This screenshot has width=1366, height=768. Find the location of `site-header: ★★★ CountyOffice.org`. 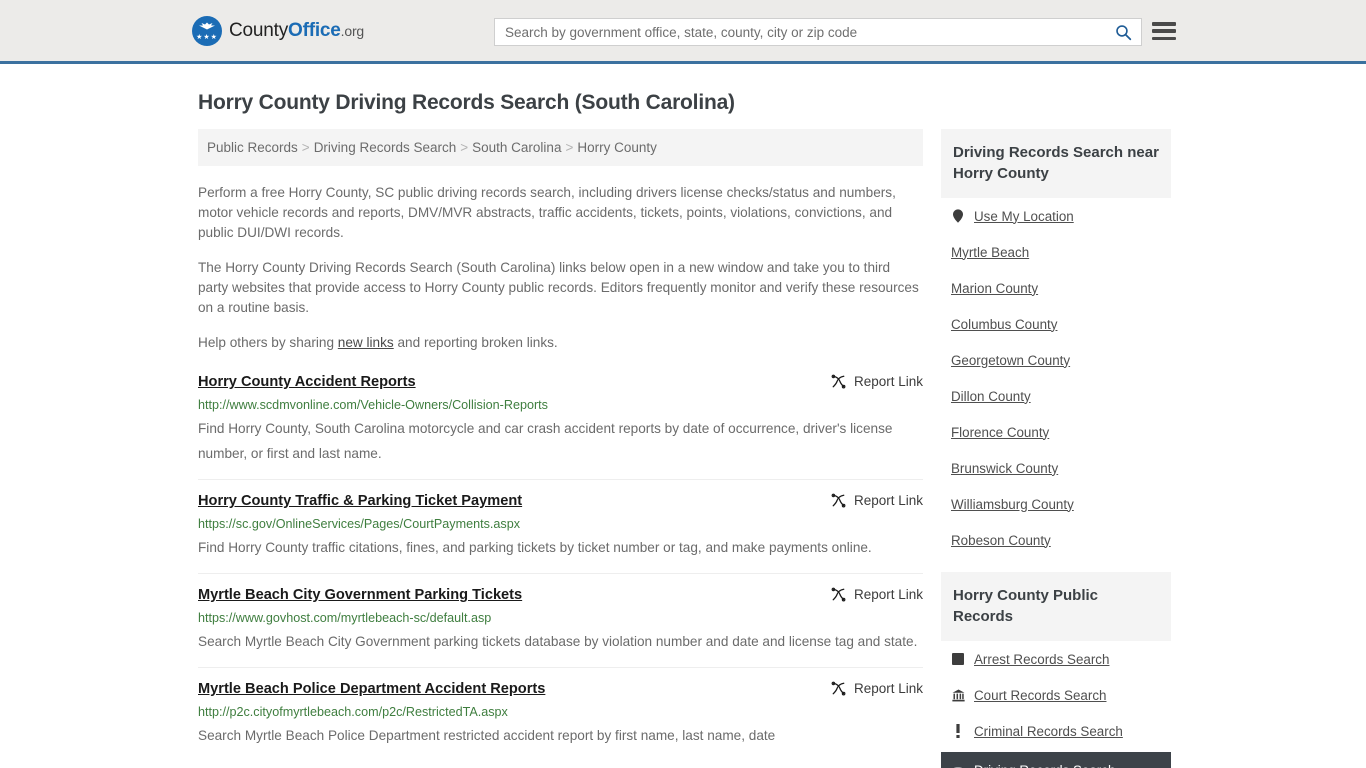

site-header: ★★★ CountyOffice.org is located at coordinates (683, 32).